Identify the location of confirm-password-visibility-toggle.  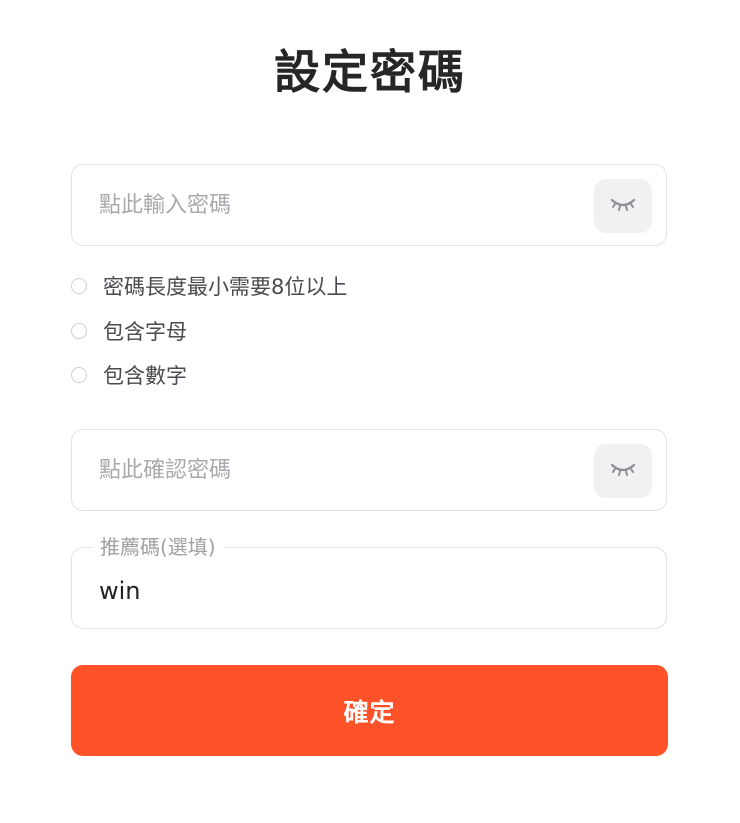
(623, 471).